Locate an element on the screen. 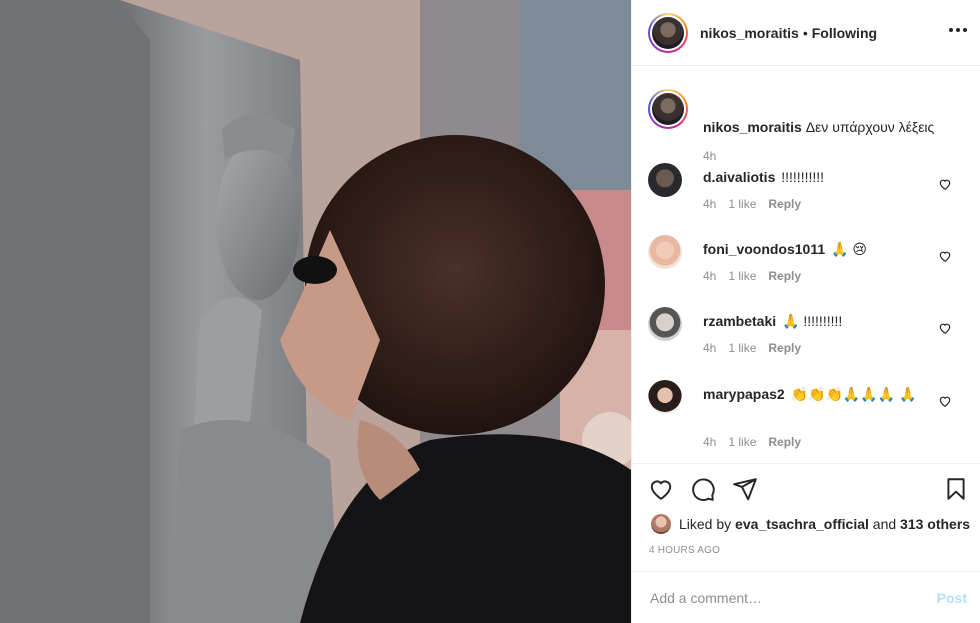 Image resolution: width=980 pixels, height=623 pixels. post-header: nikos_moraitis • Following is located at coordinates (806, 33).